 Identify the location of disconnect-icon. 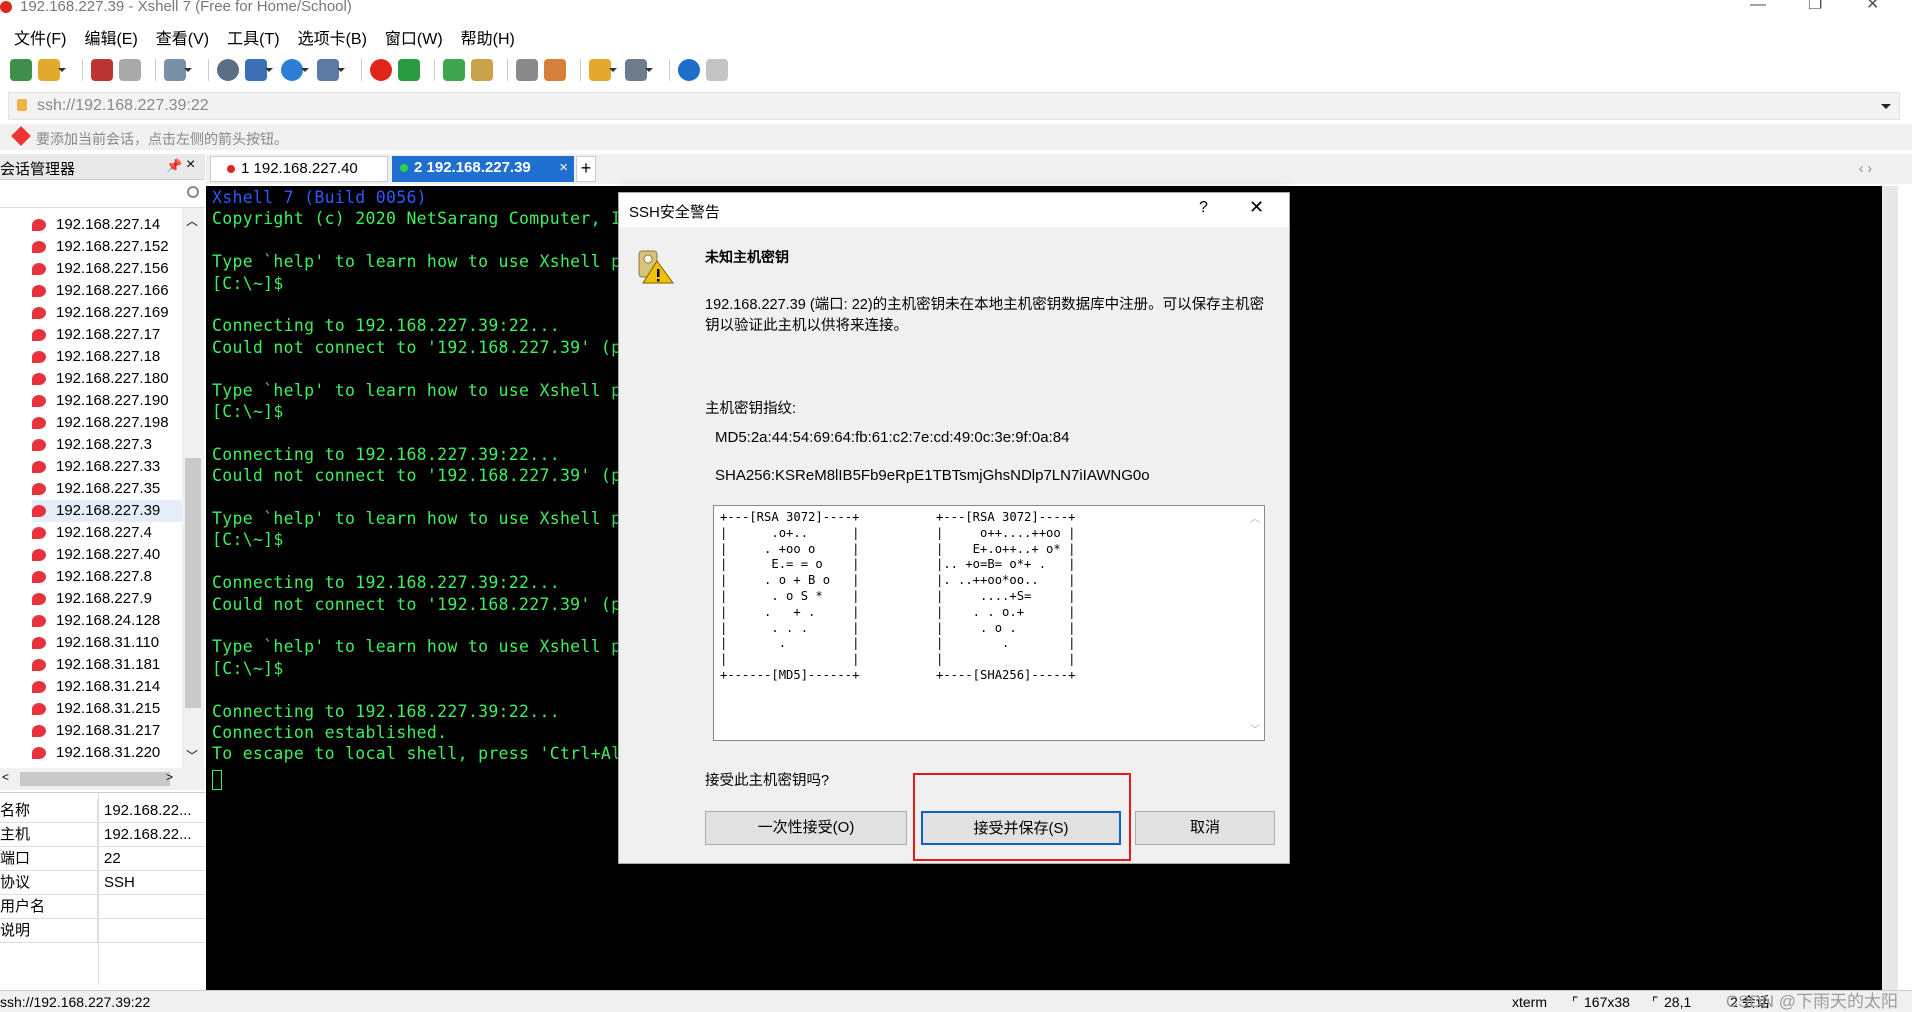
(130, 70).